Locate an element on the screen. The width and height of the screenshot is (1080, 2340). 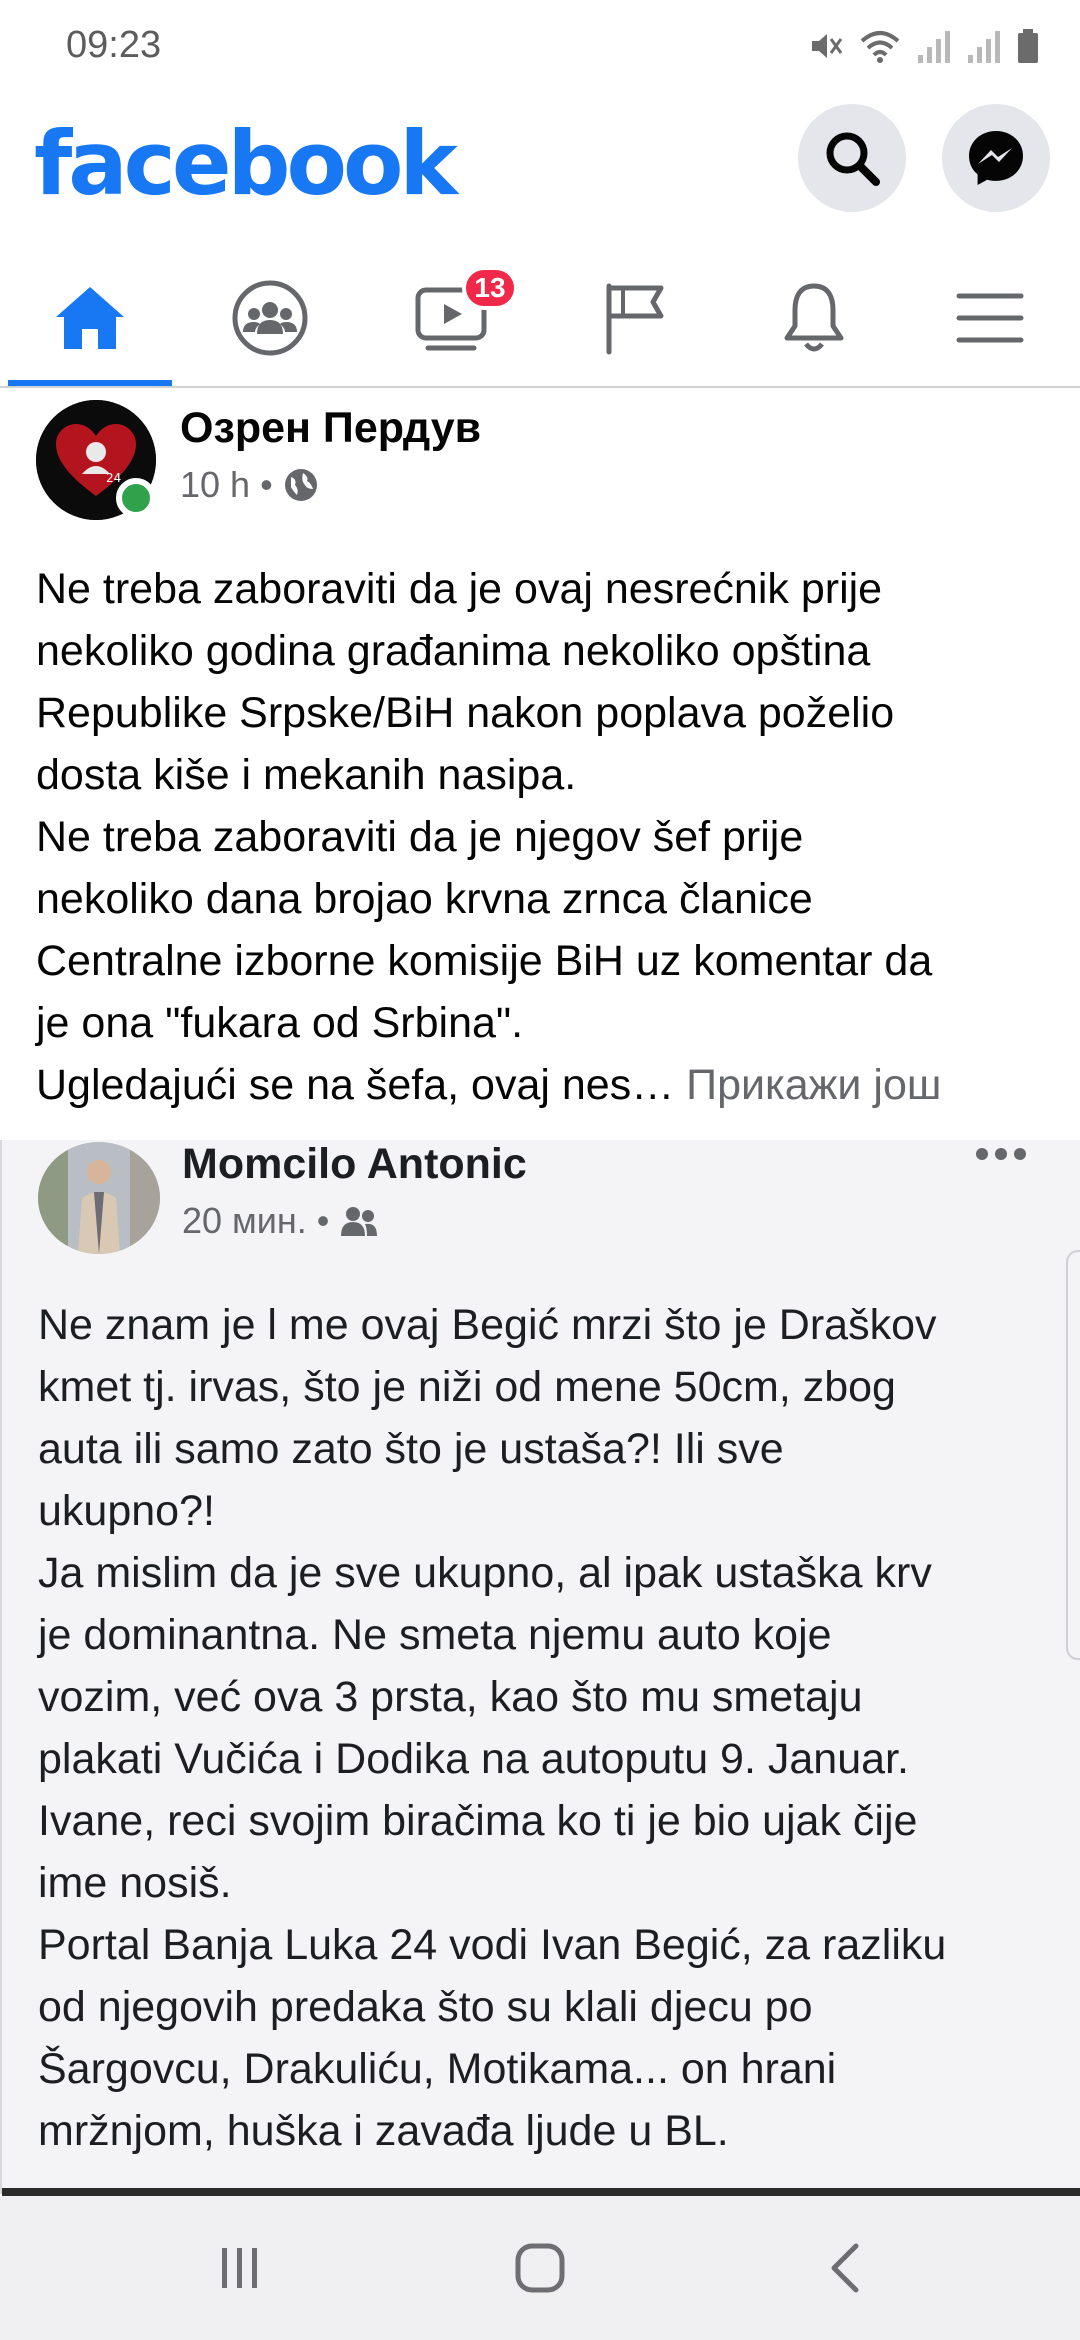
post-author-name: Озрен Пердув is located at coordinates (330, 428).